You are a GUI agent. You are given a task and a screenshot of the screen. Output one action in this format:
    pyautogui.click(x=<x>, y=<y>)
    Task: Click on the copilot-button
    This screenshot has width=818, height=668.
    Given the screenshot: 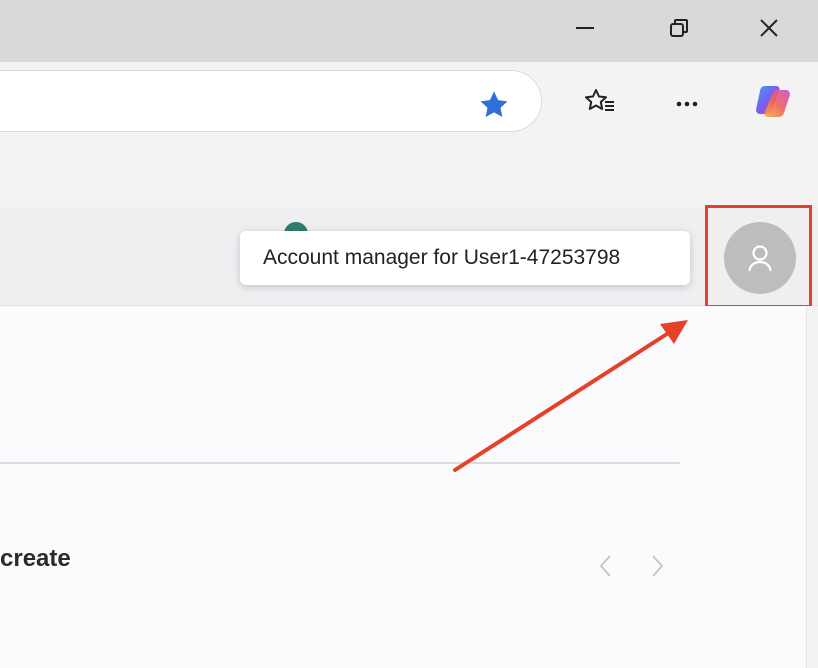 What is the action you would take?
    pyautogui.click(x=772, y=102)
    